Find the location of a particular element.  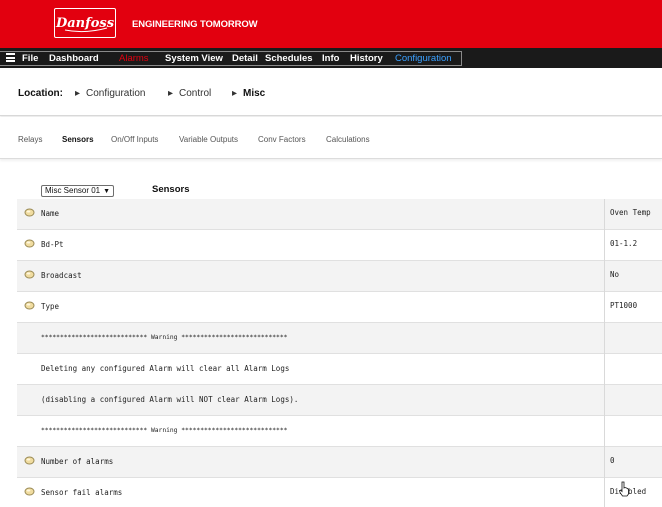

danfoss-logo: Danfoss is located at coordinates (85, 23).